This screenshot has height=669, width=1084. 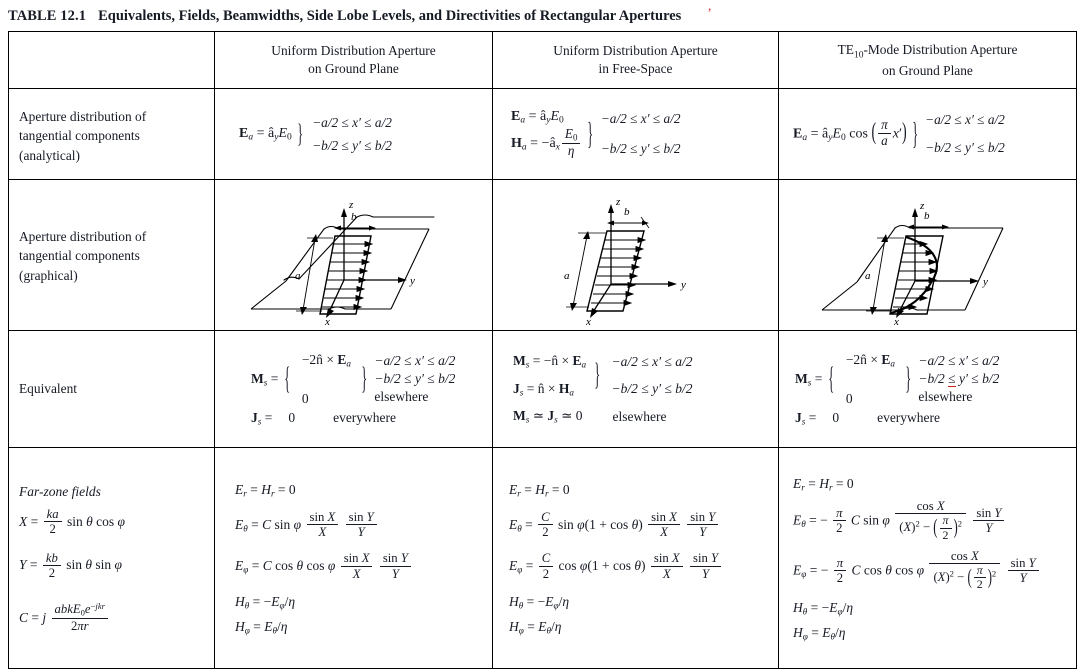 What do you see at coordinates (353, 255) in the screenshot?
I see `cell-graphical-uniform-ground-plane: z y x b a` at bounding box center [353, 255].